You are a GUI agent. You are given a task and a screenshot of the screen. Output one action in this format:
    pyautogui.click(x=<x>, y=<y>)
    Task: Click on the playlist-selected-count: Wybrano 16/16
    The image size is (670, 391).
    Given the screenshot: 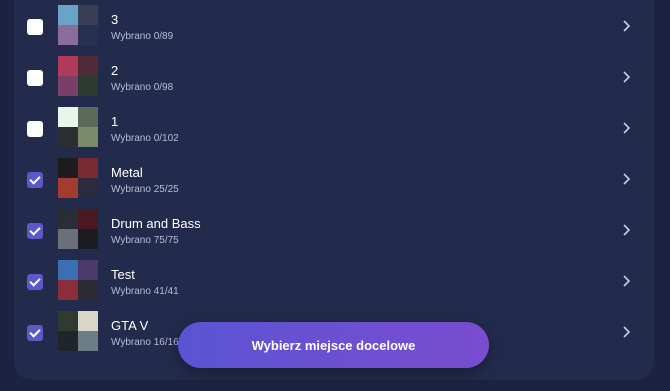 What is the action you would take?
    pyautogui.click(x=145, y=342)
    